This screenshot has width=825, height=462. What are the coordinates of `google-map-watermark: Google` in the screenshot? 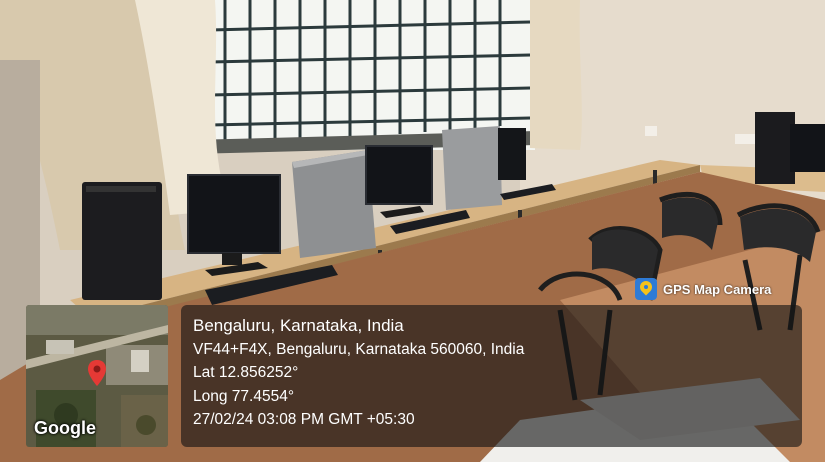 It's located at (65, 428).